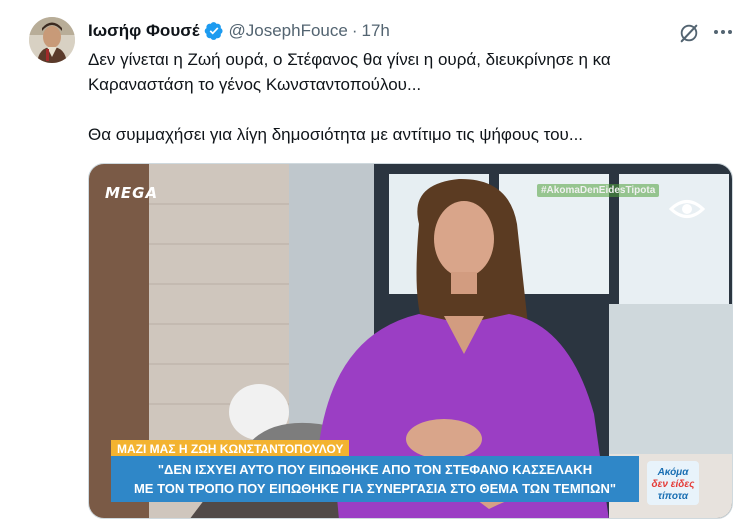 The height and width of the screenshot is (519, 746). I want to click on verified-badge-icon, so click(214, 31).